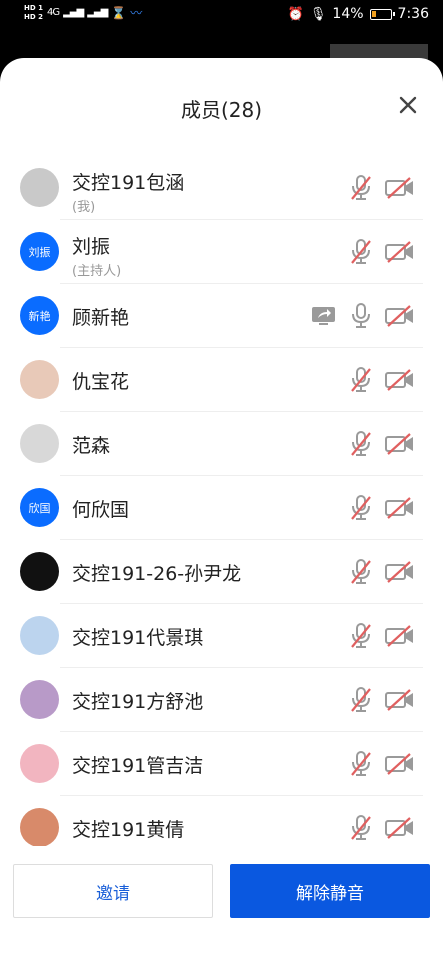  I want to click on member-row: 新艳 顾新艳, so click(221, 316).